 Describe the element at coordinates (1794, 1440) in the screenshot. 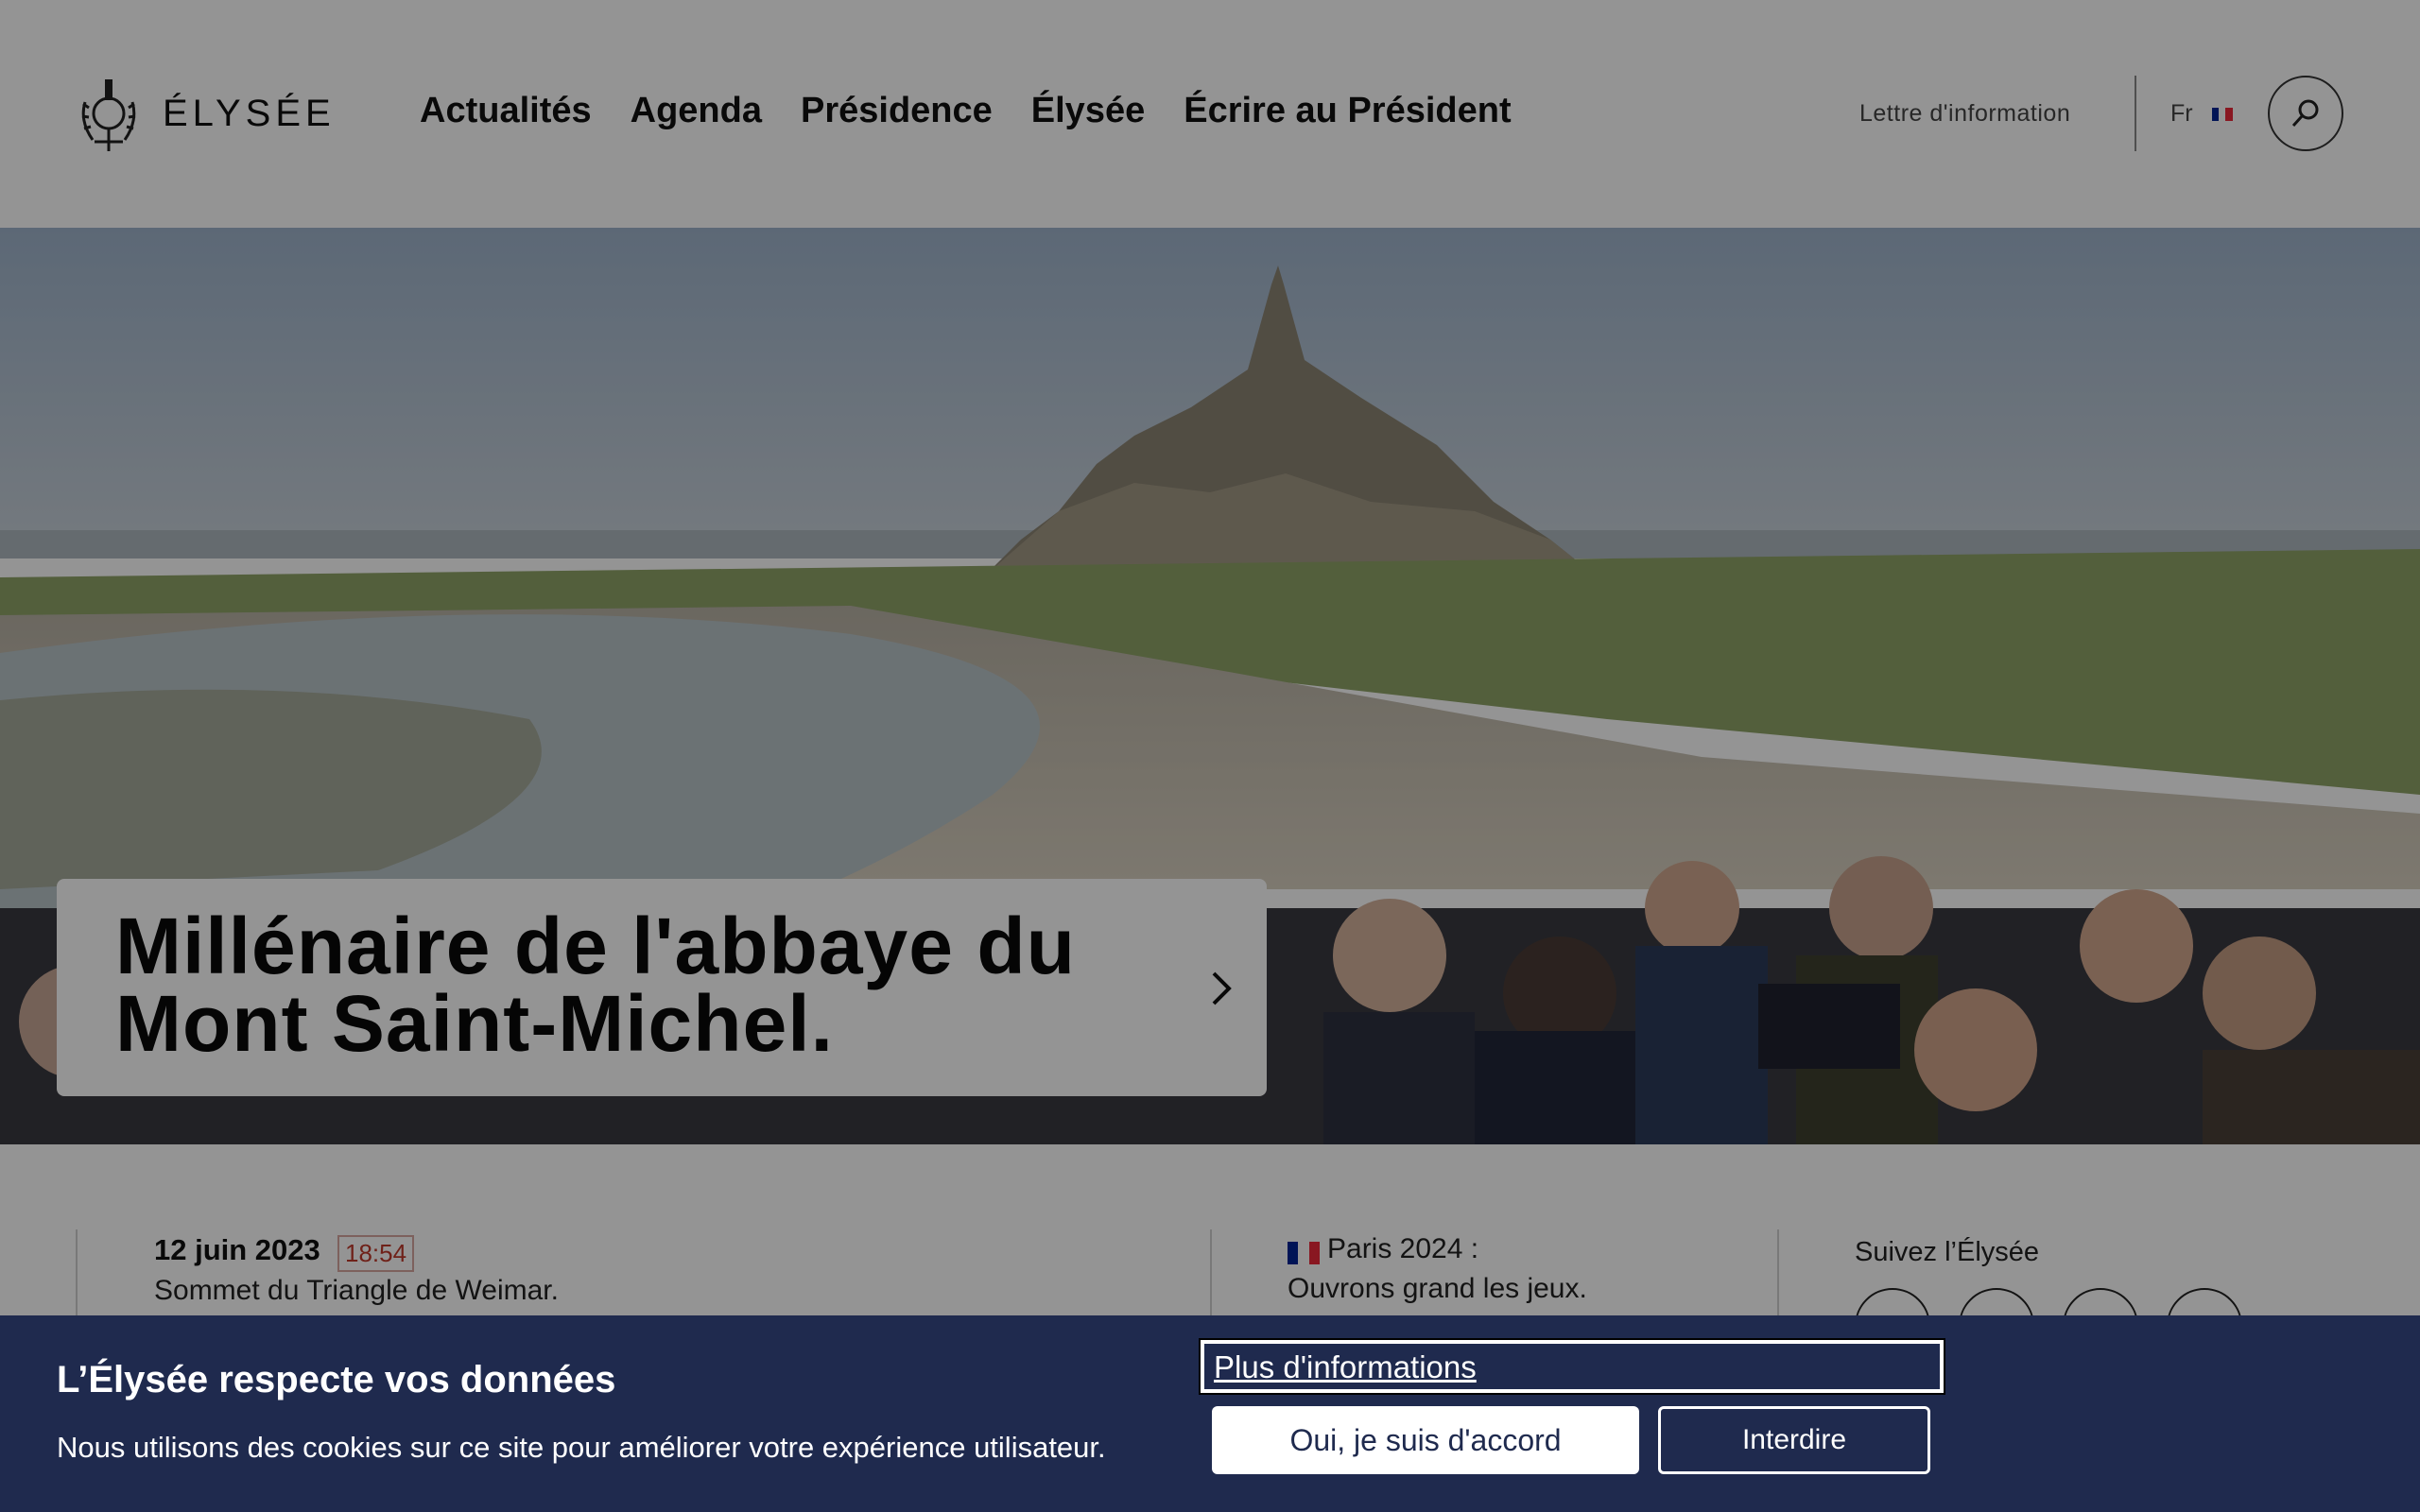

I see `deny-cookies-button: Interdire` at that location.